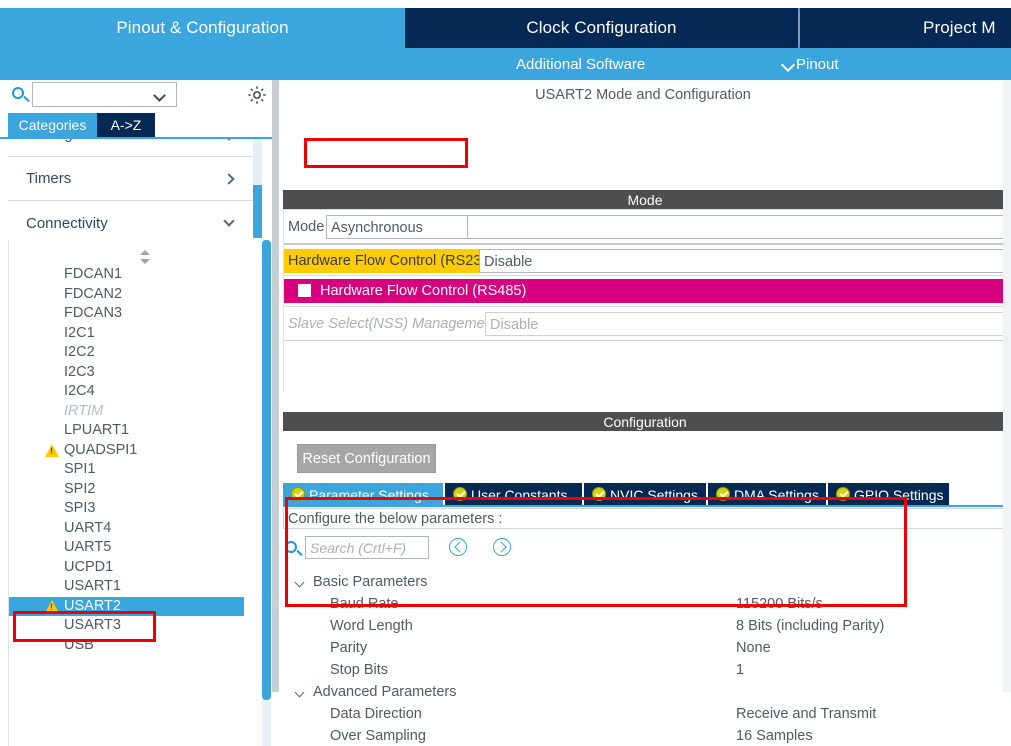 Image resolution: width=1011 pixels, height=746 pixels. What do you see at coordinates (645, 549) in the screenshot?
I see `parameter-search-row: Search (Crtl+F)` at bounding box center [645, 549].